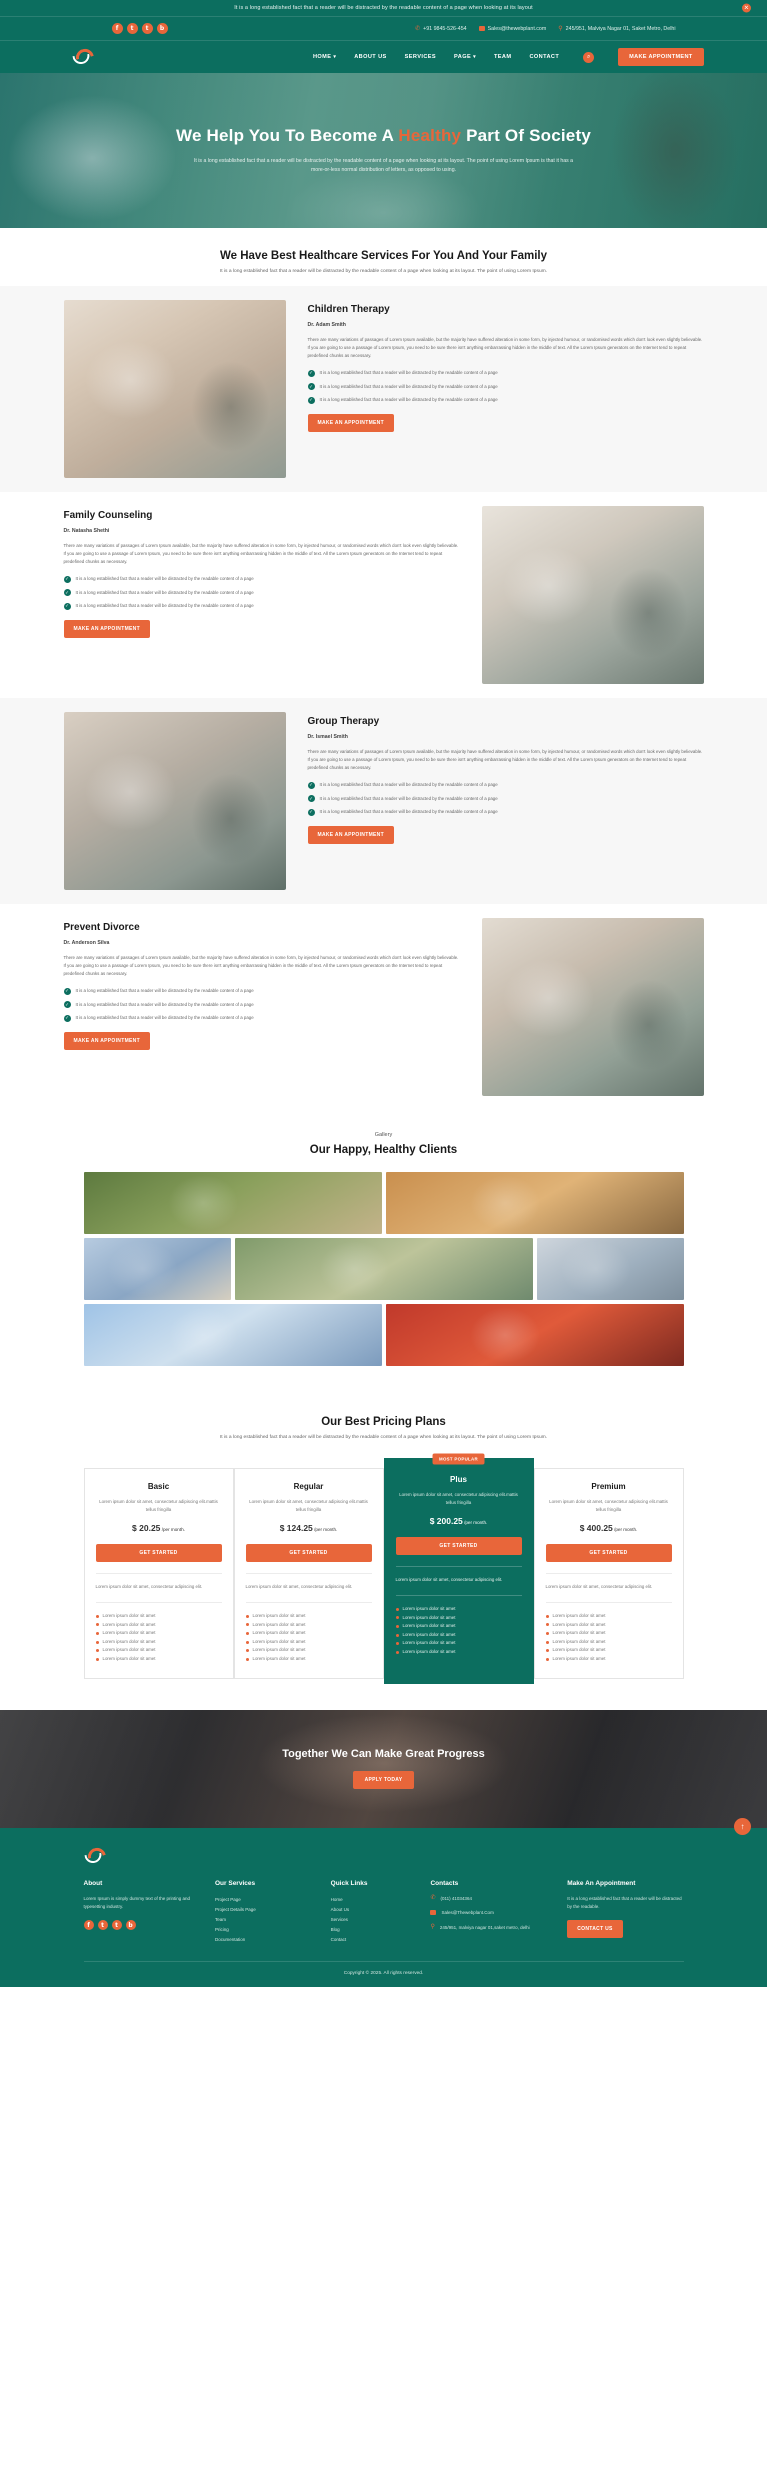  Describe the element at coordinates (493, 1899) in the screenshot. I see `footer-phone: ✆ (011) 41034364` at that location.